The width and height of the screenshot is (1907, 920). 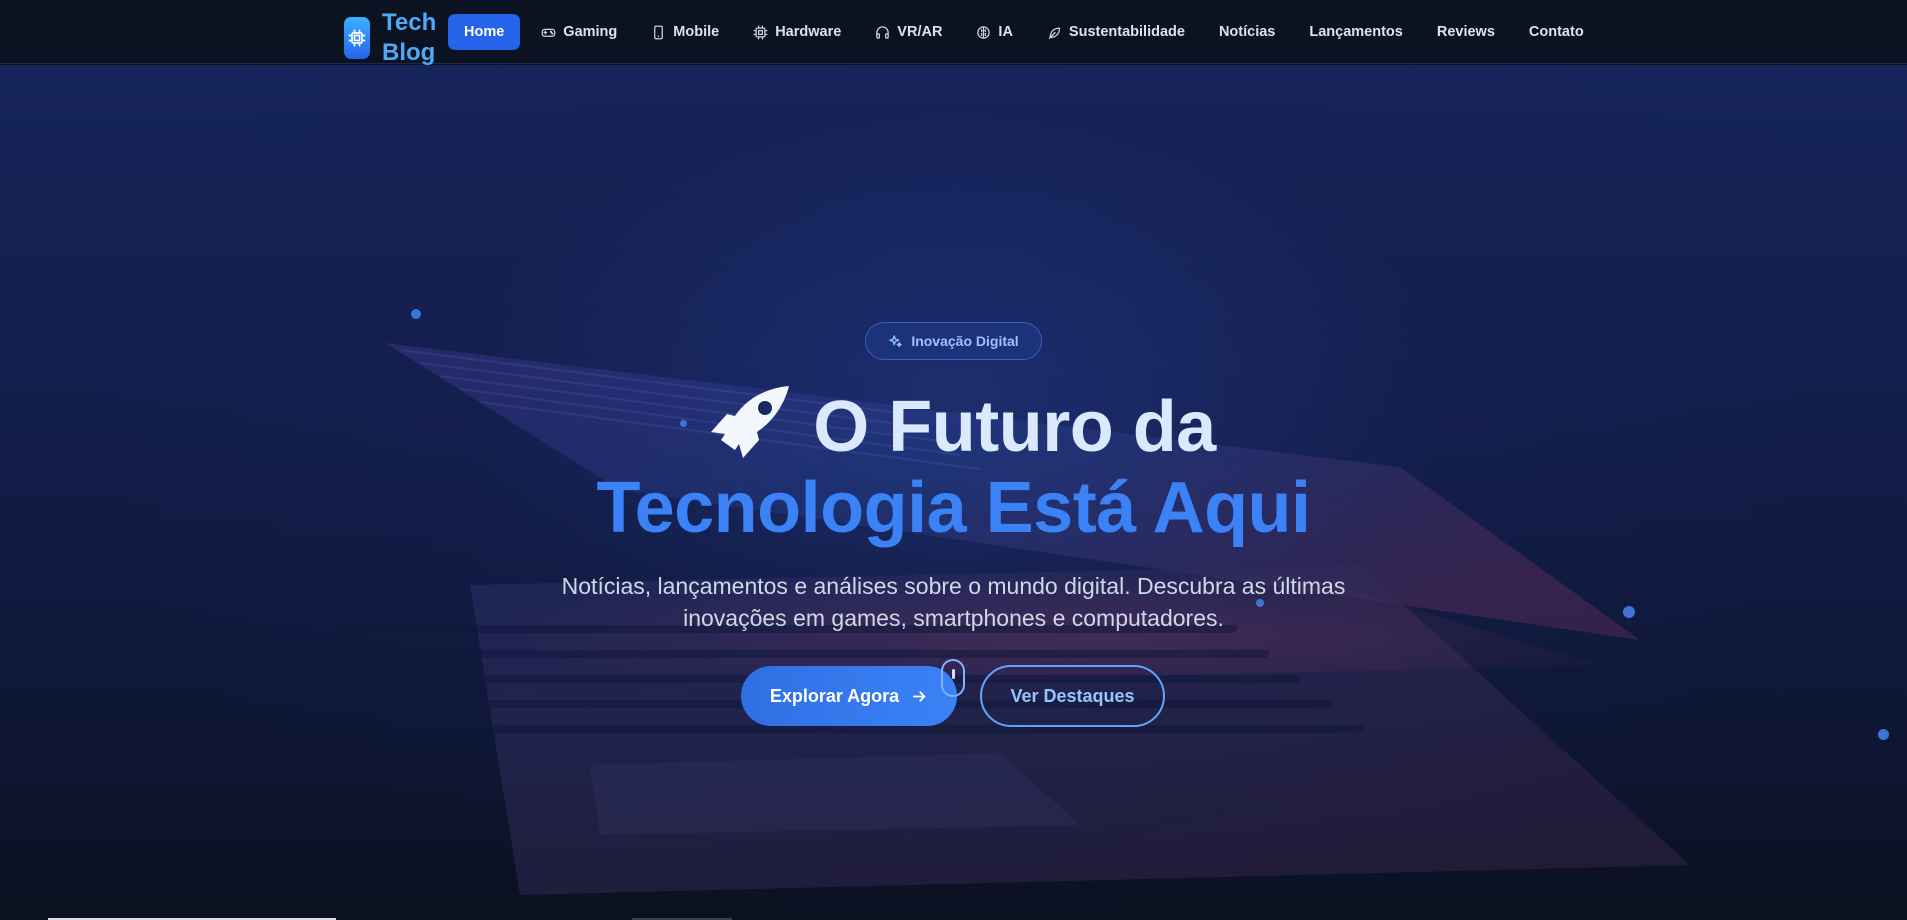 I want to click on nav-item-label: Sustentabilidade, so click(x=1126, y=32).